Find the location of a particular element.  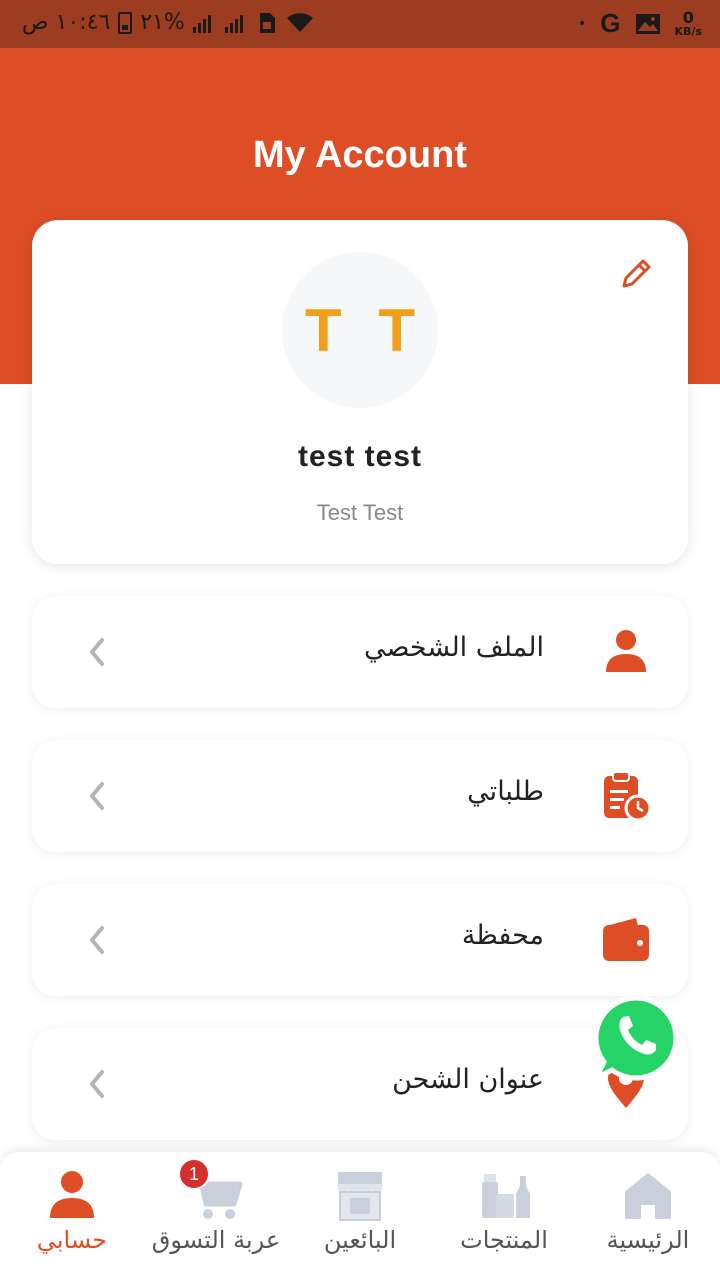

avatar: T T is located at coordinates (360, 330).